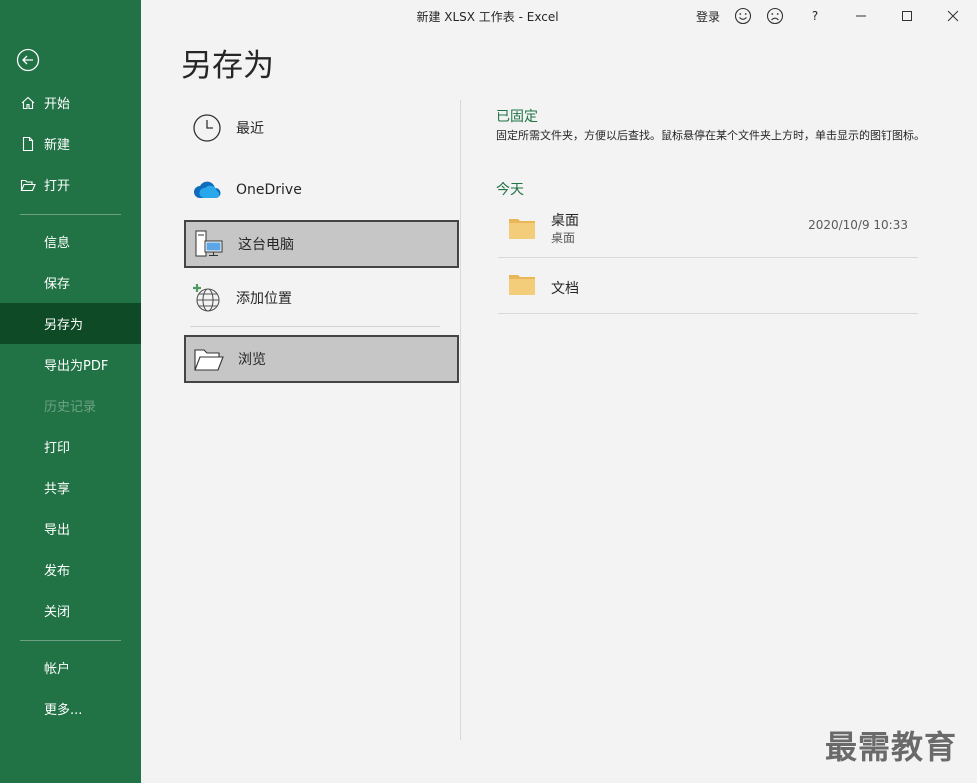 The height and width of the screenshot is (783, 977). What do you see at coordinates (321, 128) in the screenshot?
I see `location-recent: 最近` at bounding box center [321, 128].